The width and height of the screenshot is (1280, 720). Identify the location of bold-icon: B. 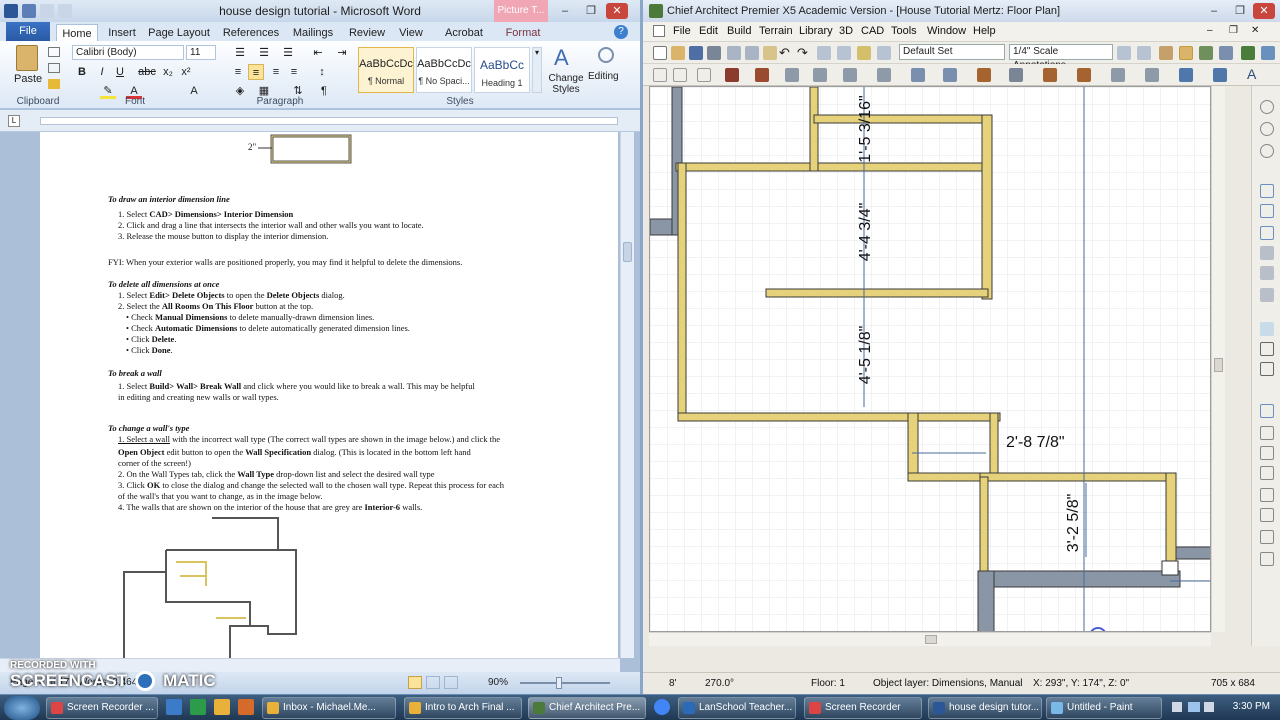
(82, 72).